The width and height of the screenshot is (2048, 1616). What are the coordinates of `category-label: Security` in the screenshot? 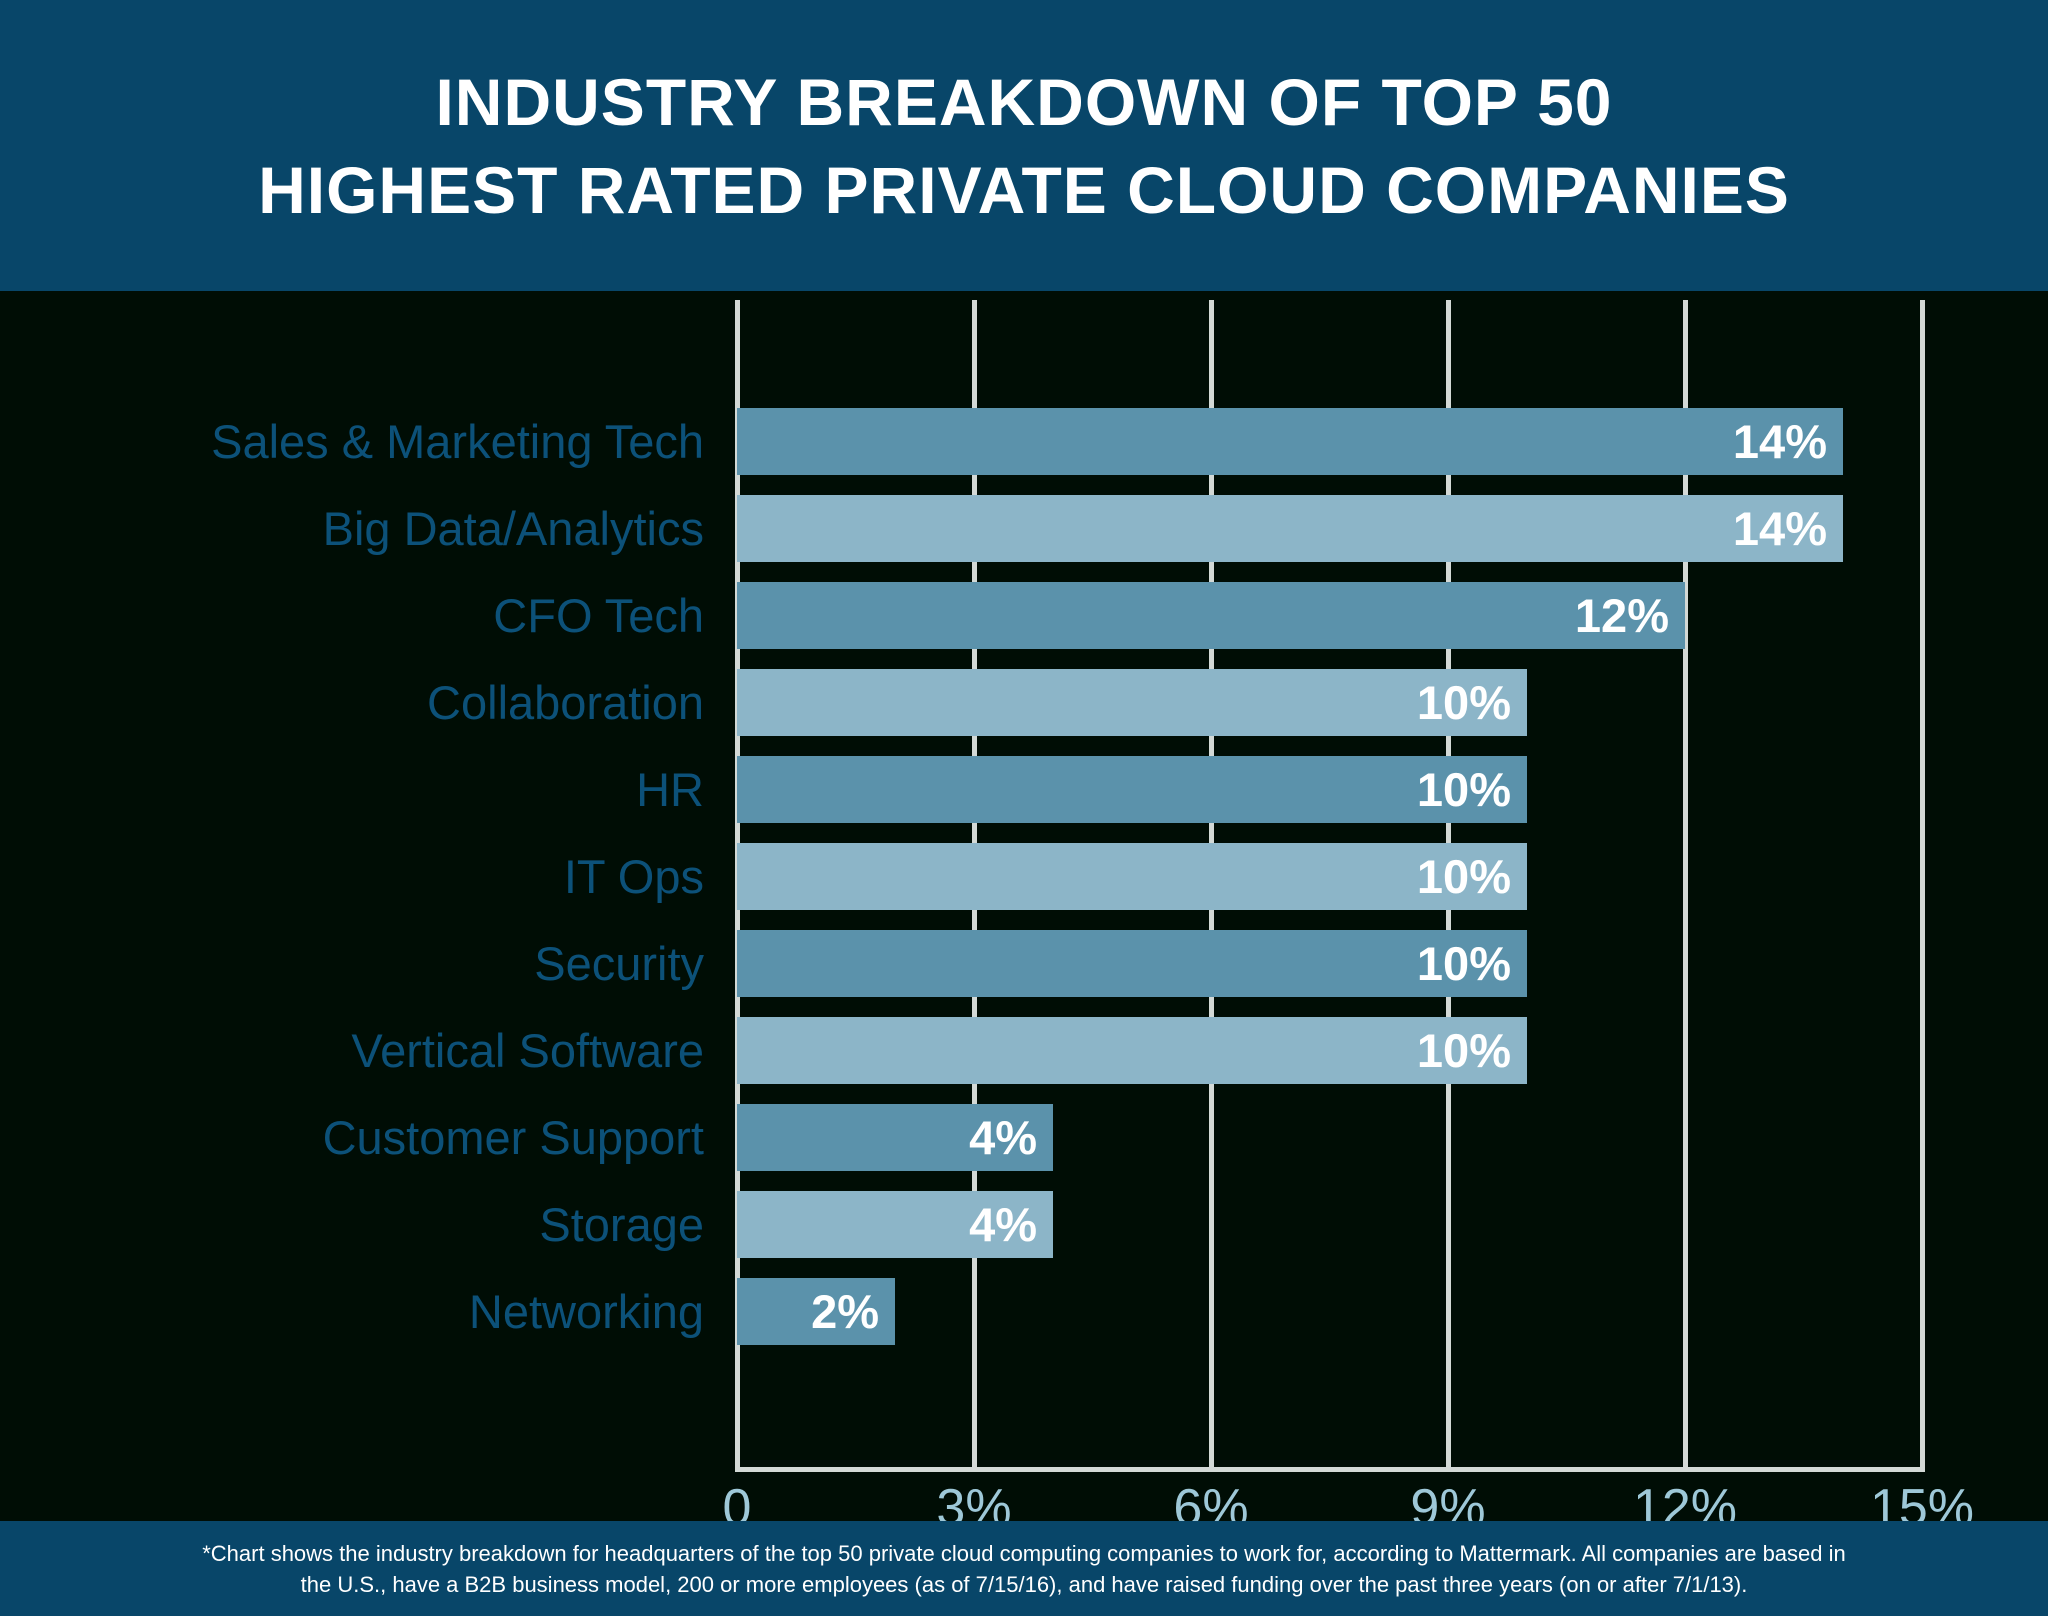 It's located at (619, 963).